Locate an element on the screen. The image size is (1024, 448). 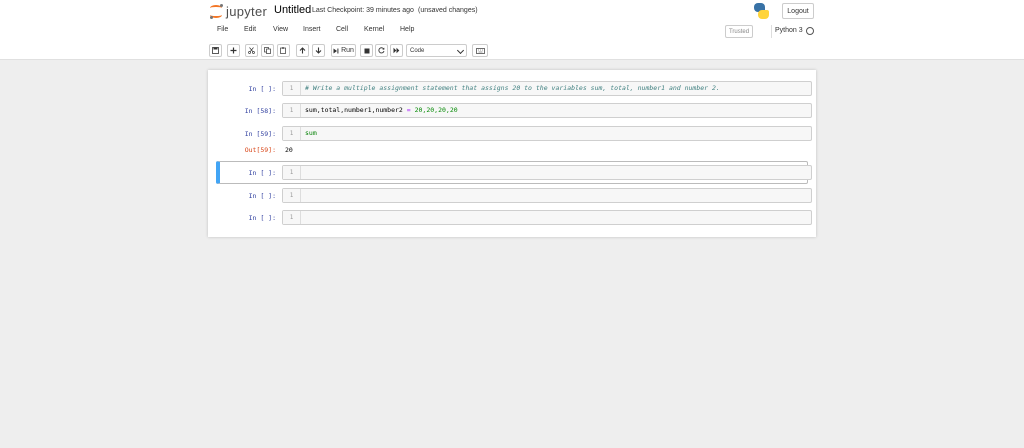
notebook-title: Untitled is located at coordinates (292, 10).